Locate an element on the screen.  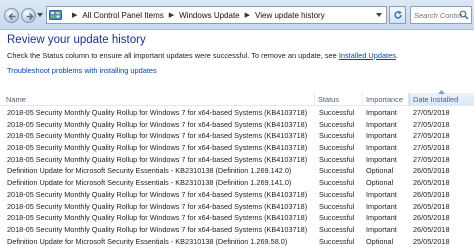
refresh-icon is located at coordinates (398, 14).